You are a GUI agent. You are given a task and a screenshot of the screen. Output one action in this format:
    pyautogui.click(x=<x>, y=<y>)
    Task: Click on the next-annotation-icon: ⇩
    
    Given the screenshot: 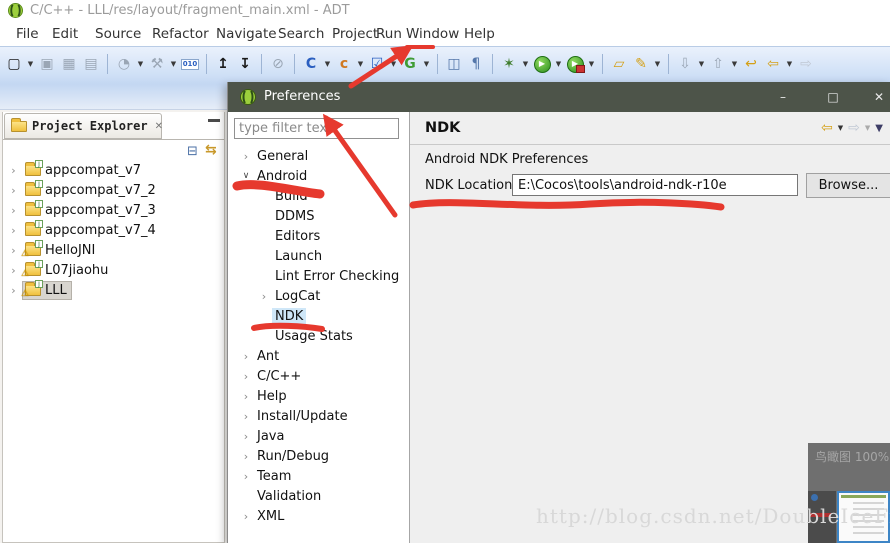 What is the action you would take?
    pyautogui.click(x=685, y=64)
    